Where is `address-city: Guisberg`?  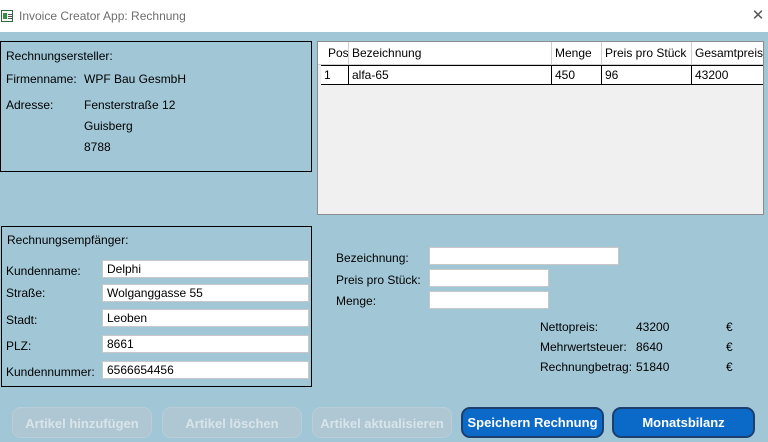
address-city: Guisberg is located at coordinates (108, 126).